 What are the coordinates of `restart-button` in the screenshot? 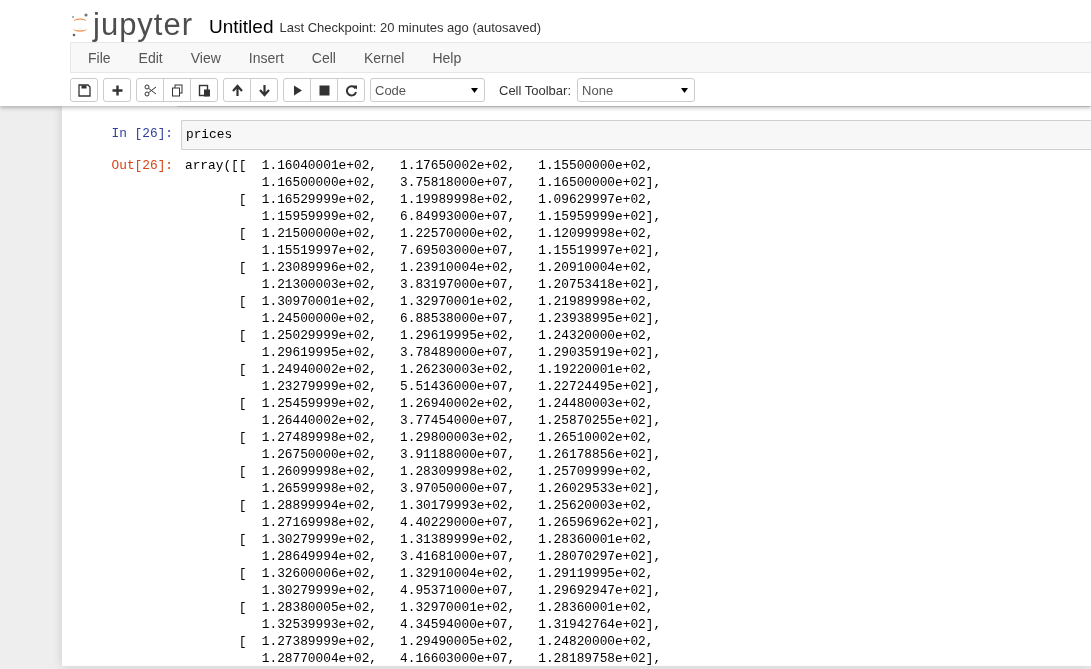 It's located at (351, 90).